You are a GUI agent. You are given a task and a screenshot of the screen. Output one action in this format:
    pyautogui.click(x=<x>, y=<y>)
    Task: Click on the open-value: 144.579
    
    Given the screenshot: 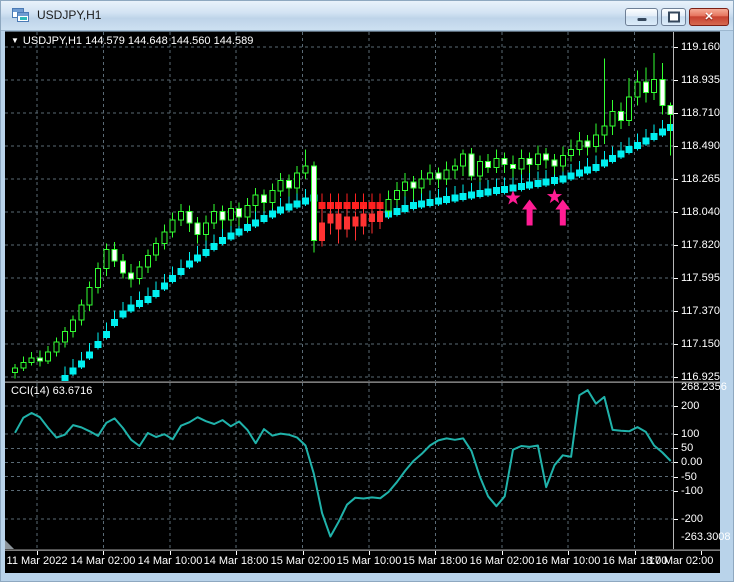 What is the action you would take?
    pyautogui.click(x=105, y=41)
    